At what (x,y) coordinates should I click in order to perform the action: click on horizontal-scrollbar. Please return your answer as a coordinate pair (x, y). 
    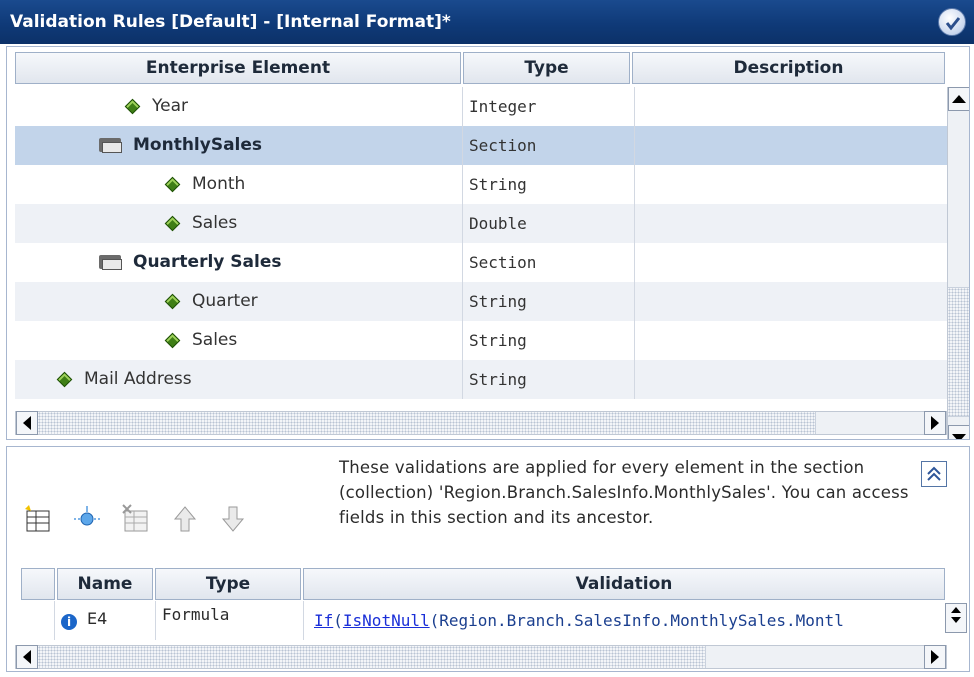
    Looking at the image, I should click on (481, 423).